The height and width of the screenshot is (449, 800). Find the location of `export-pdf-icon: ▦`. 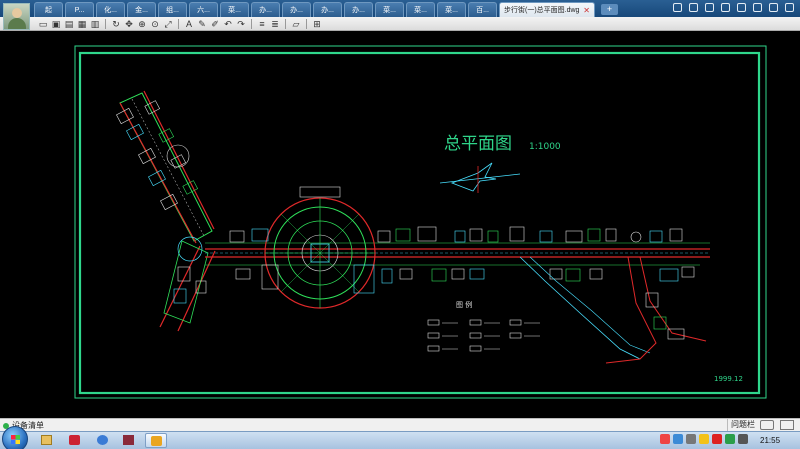

export-pdf-icon: ▦ is located at coordinates (82, 24).